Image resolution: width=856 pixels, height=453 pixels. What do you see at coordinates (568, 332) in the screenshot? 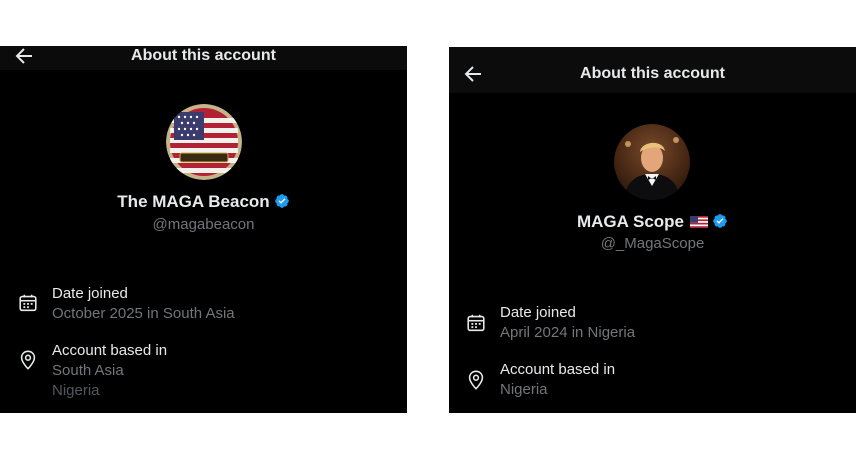
I see `date-joined-value: April 2024 in Nigeria` at bounding box center [568, 332].